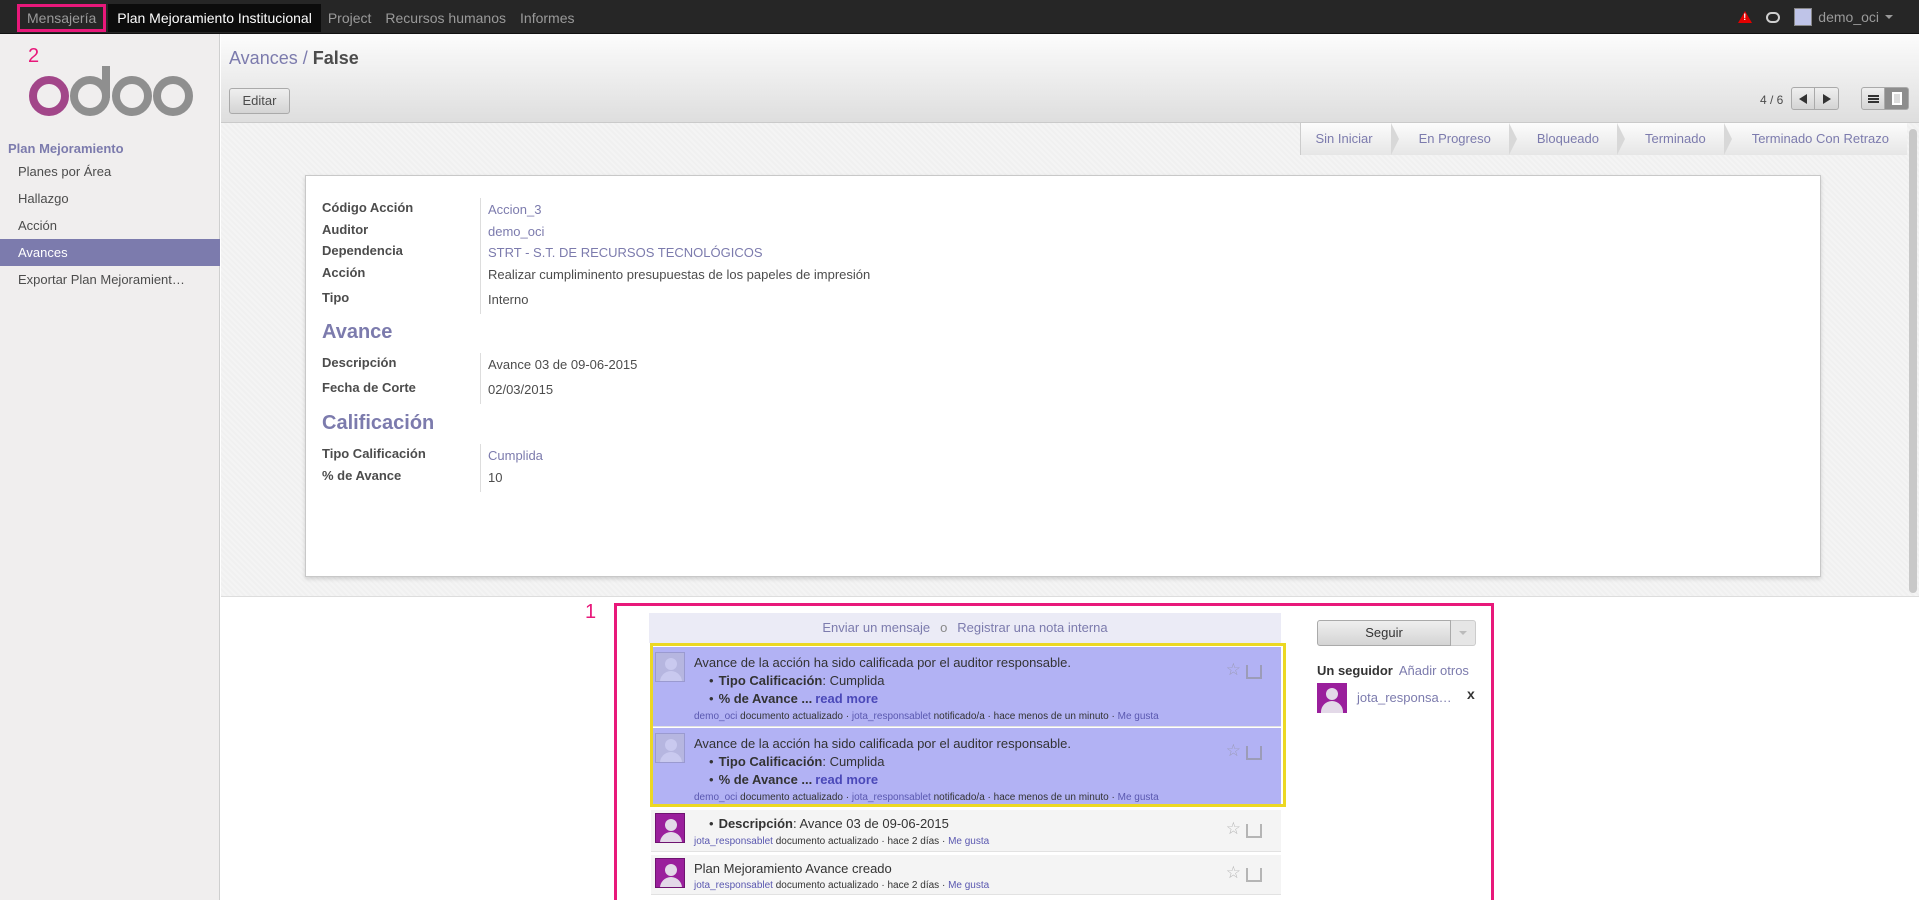 This screenshot has width=1919, height=900. What do you see at coordinates (110, 171) in the screenshot?
I see `sidebar-item-planes: Planes por Área` at bounding box center [110, 171].